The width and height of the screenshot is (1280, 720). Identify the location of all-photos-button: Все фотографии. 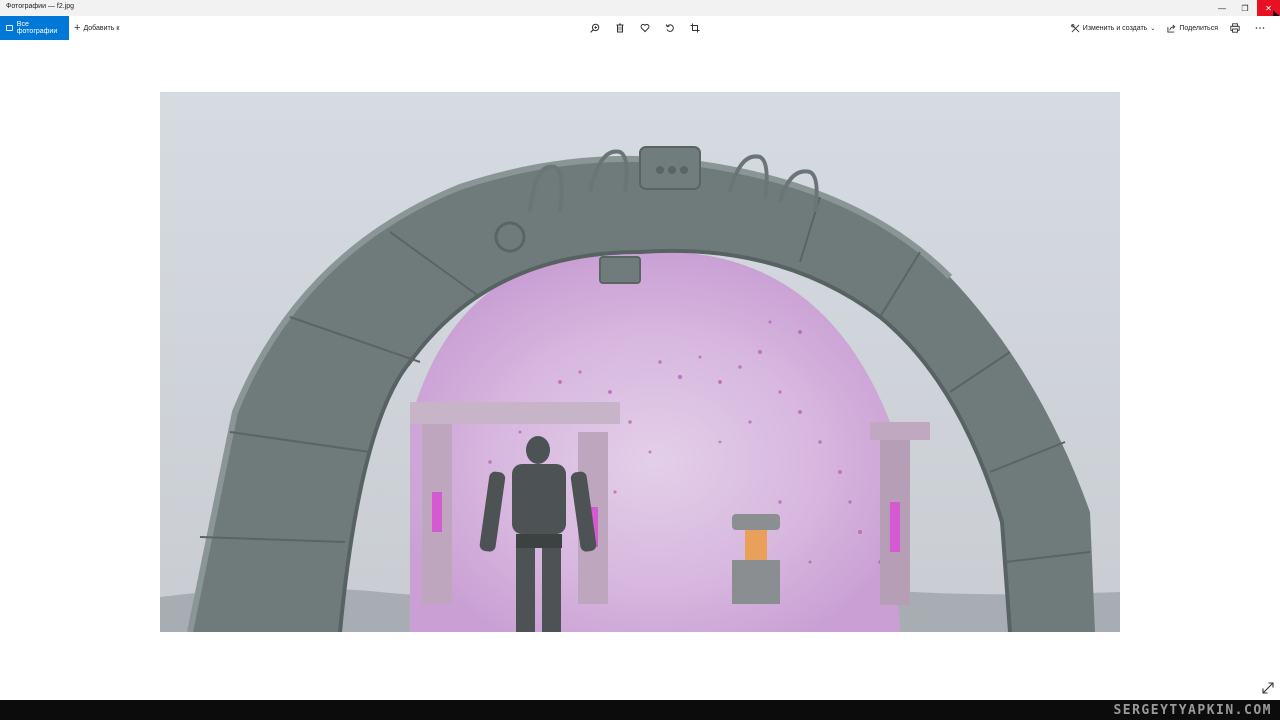
(34, 28).